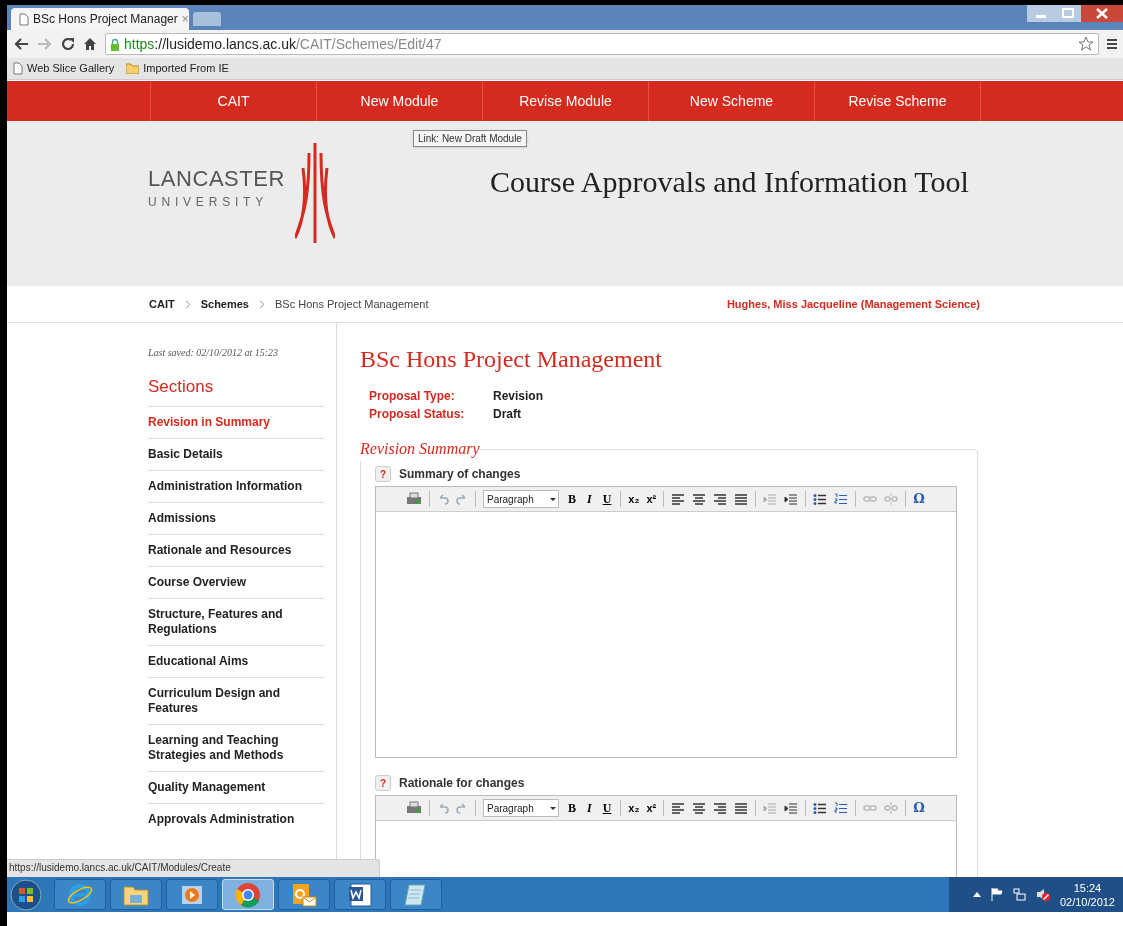 This screenshot has width=1123, height=926. What do you see at coordinates (1102, 13) in the screenshot?
I see `close-icon` at bounding box center [1102, 13].